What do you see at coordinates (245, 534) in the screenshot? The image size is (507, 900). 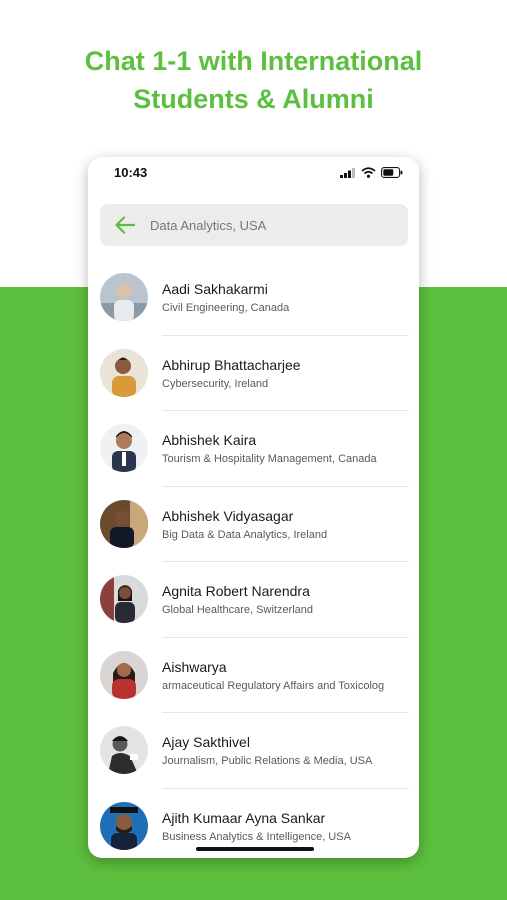 I see `contact-program: Big Data & Data Analytics, Ireland` at bounding box center [245, 534].